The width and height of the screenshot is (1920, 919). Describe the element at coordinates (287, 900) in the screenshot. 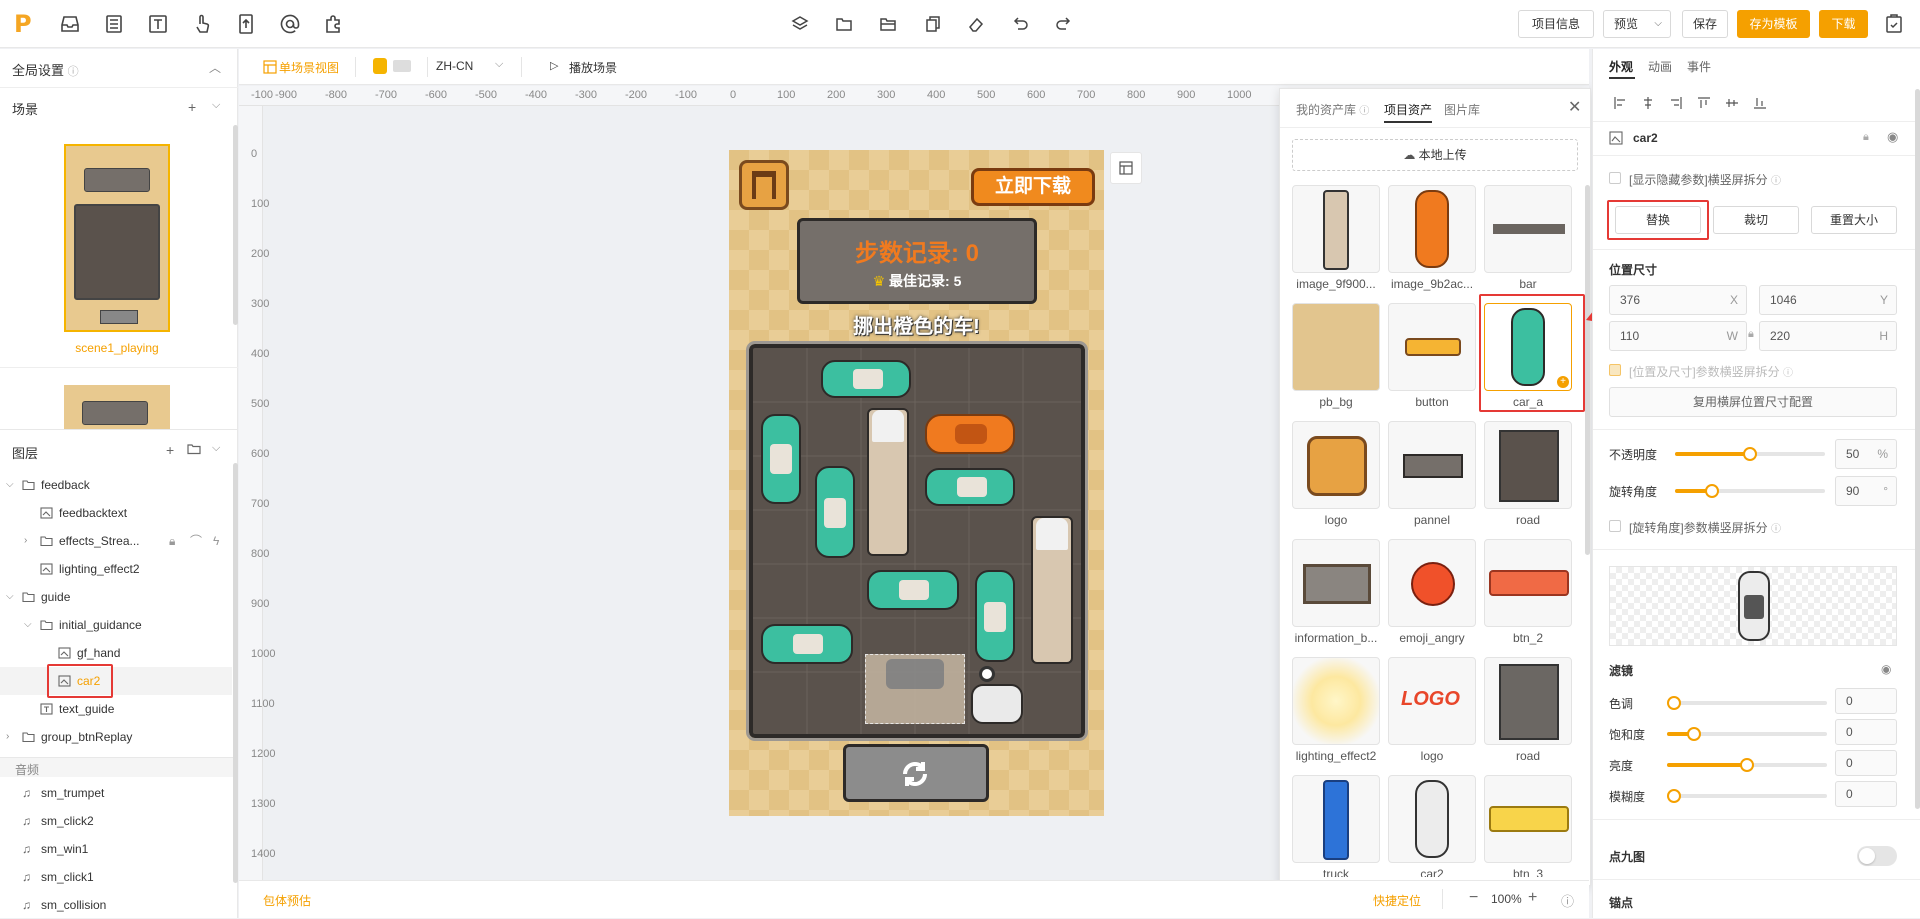

I see `package-estimate-link: 包体预估` at that location.